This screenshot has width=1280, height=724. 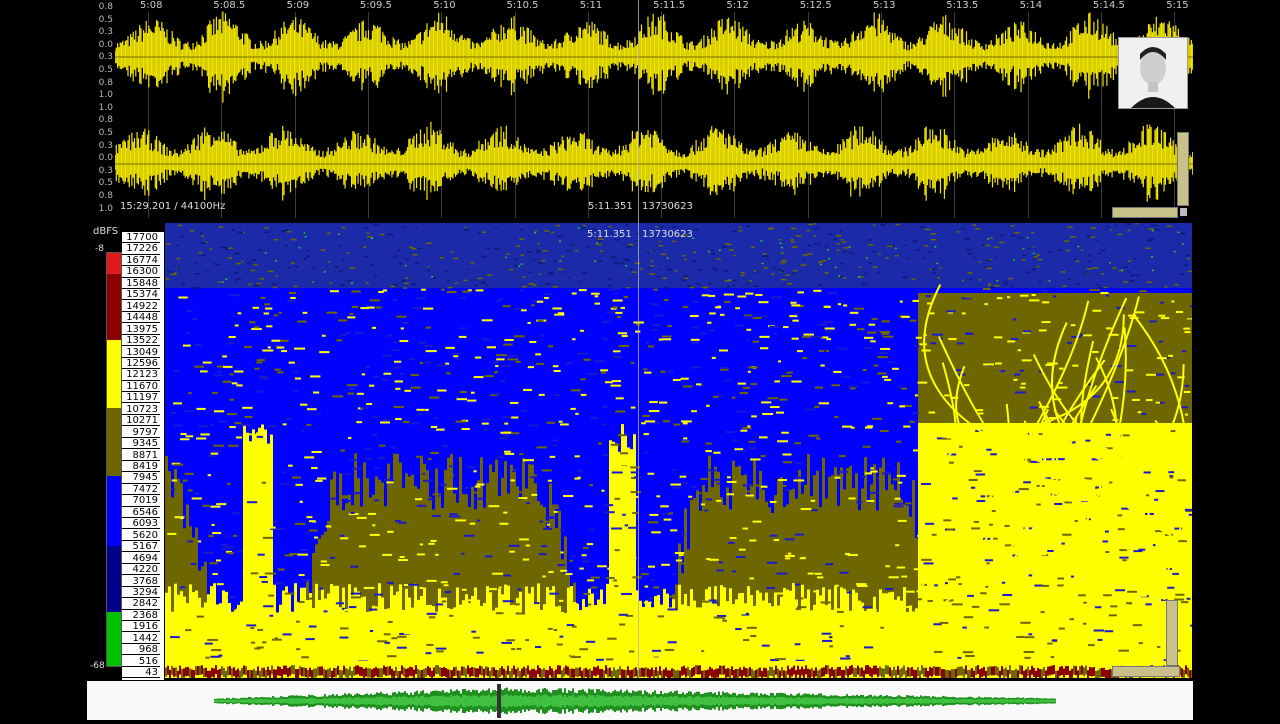 I want to click on frequency-label: 2842, so click(x=141, y=603).